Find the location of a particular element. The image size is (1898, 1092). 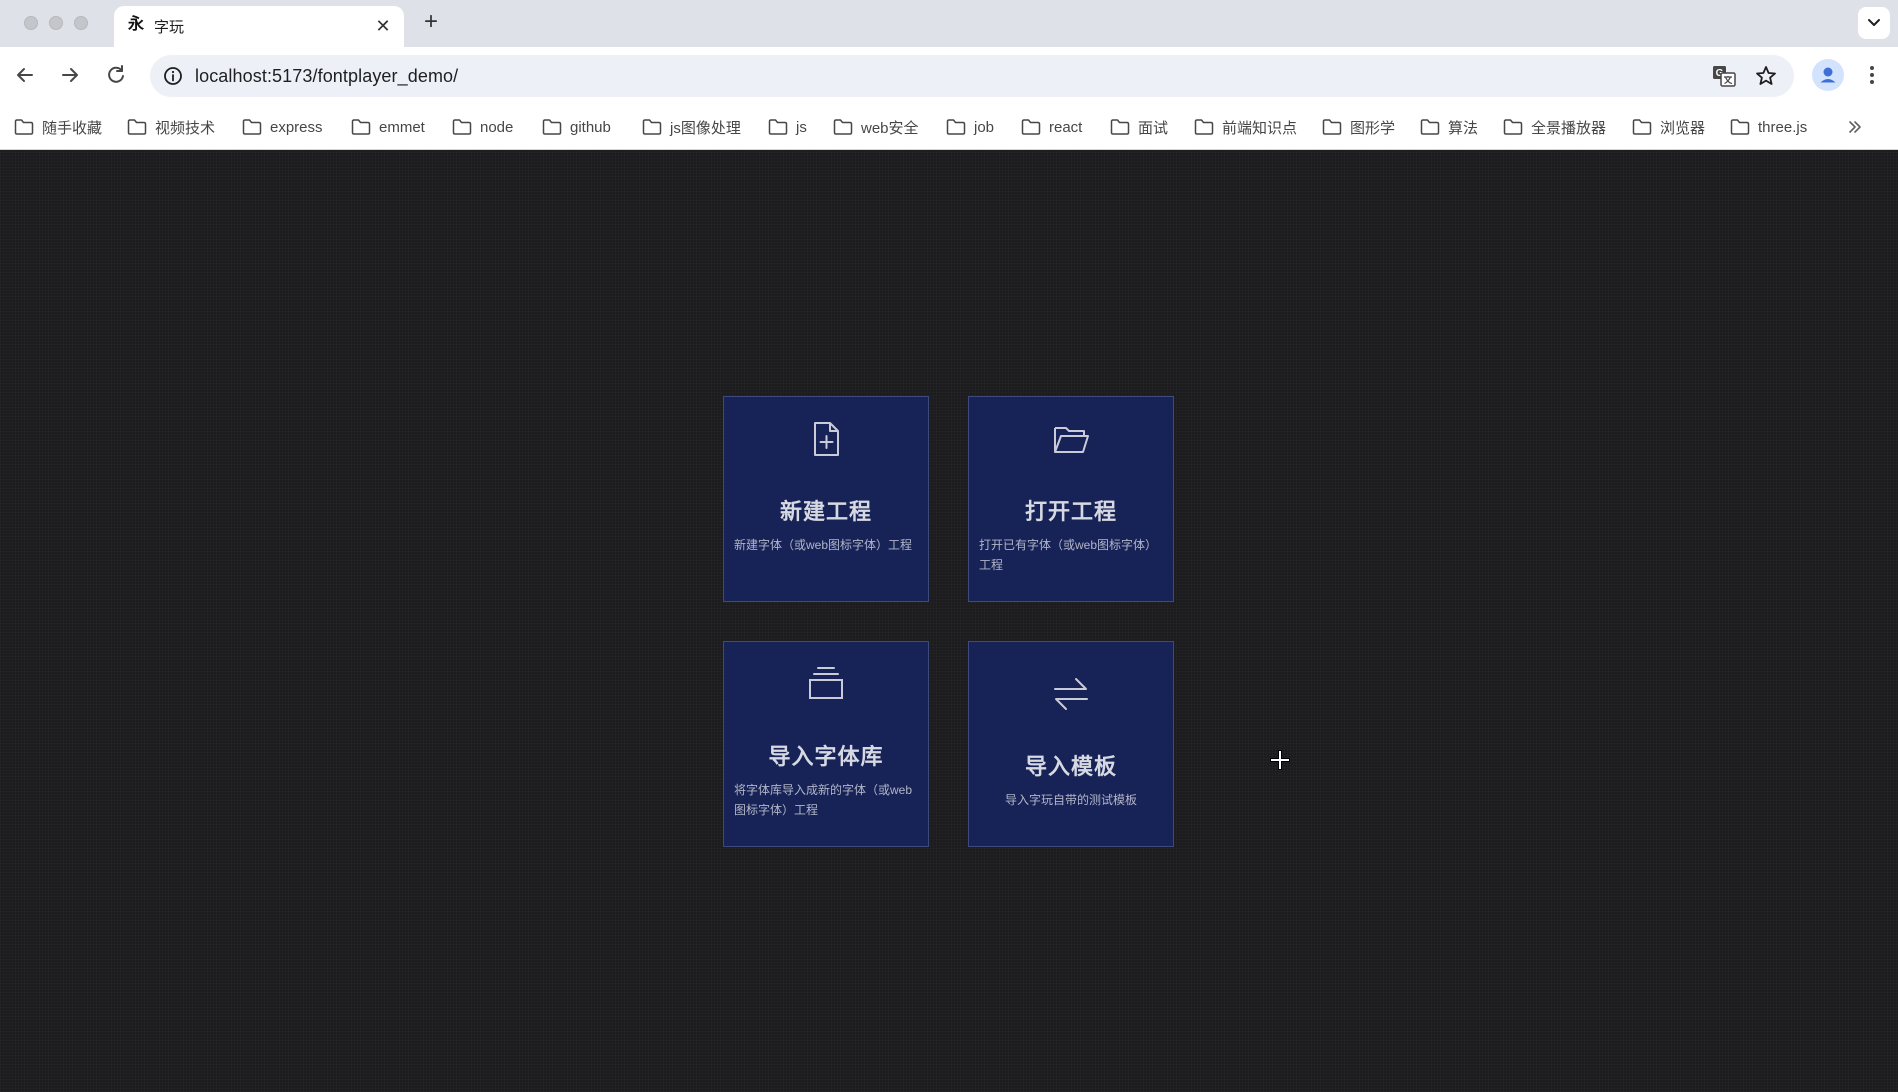

bookmark-label: 浏览器 is located at coordinates (1683, 128).